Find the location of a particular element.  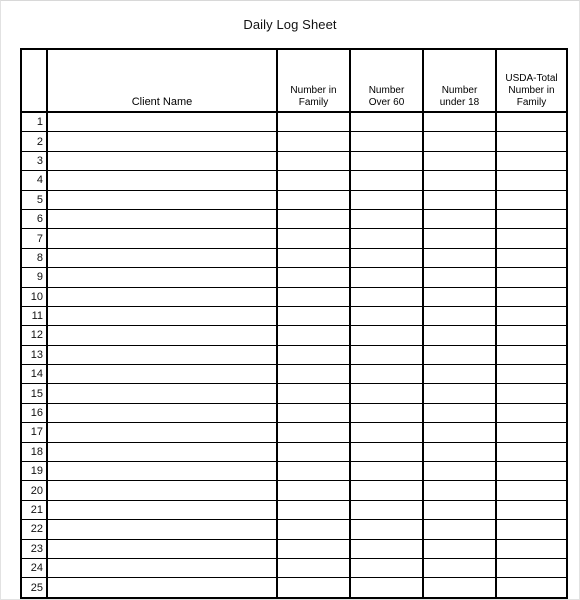

table-row: 4 is located at coordinates (294, 180).